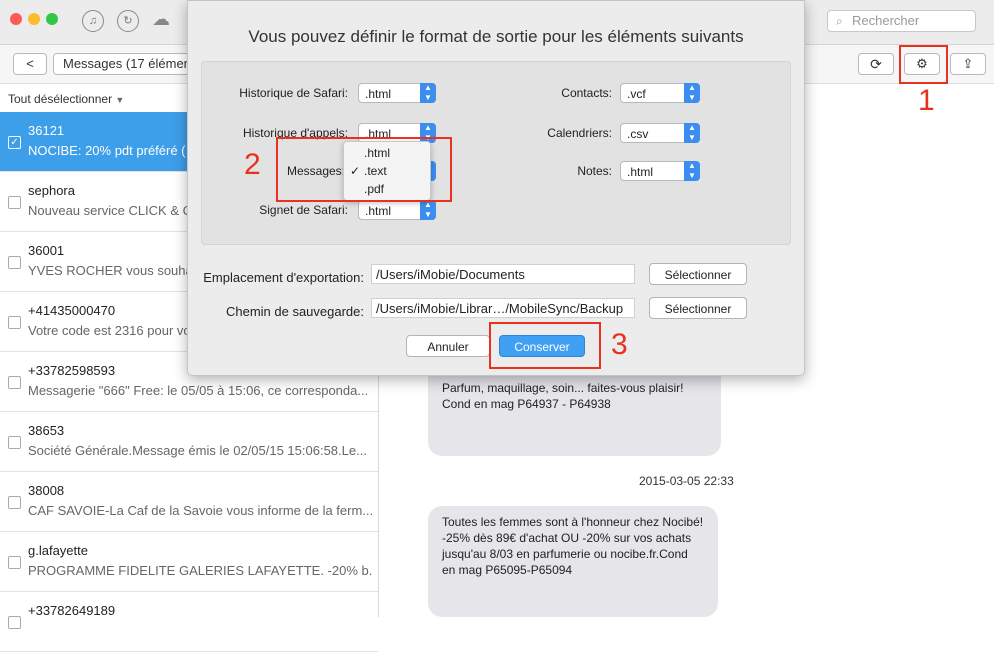  Describe the element at coordinates (660, 133) in the screenshot. I see `calendars-select: .csv ▲ ▼` at that location.